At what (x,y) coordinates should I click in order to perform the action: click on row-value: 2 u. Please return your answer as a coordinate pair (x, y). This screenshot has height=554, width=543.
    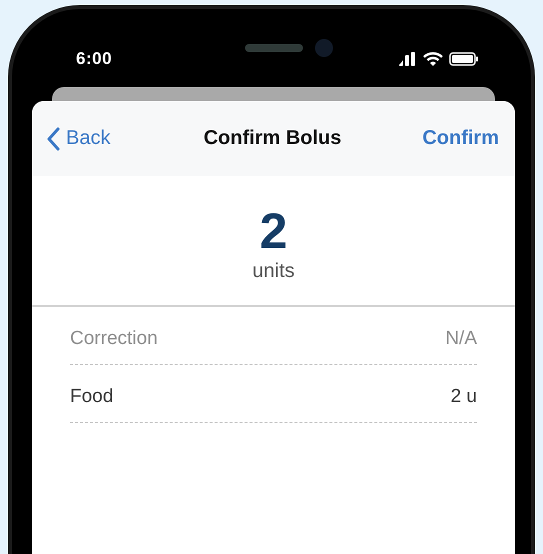
    Looking at the image, I should click on (463, 397).